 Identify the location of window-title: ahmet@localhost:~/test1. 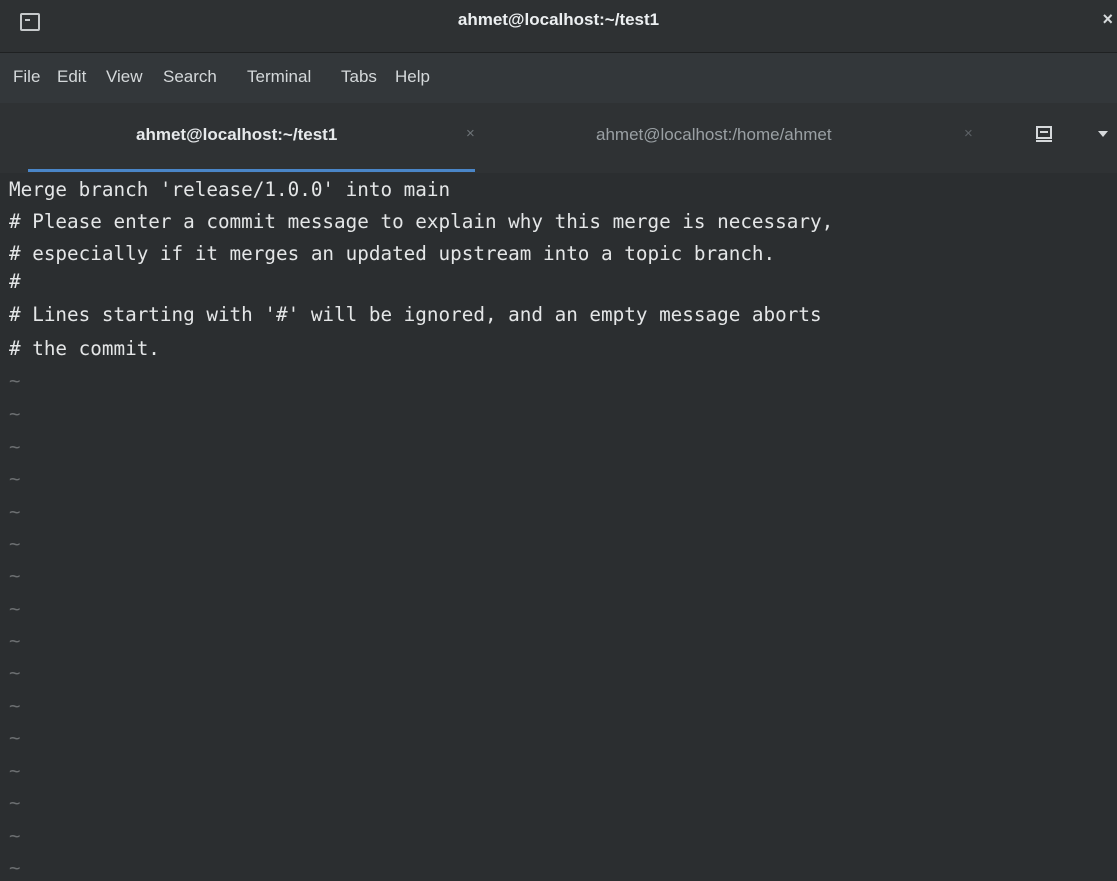
(558, 19).